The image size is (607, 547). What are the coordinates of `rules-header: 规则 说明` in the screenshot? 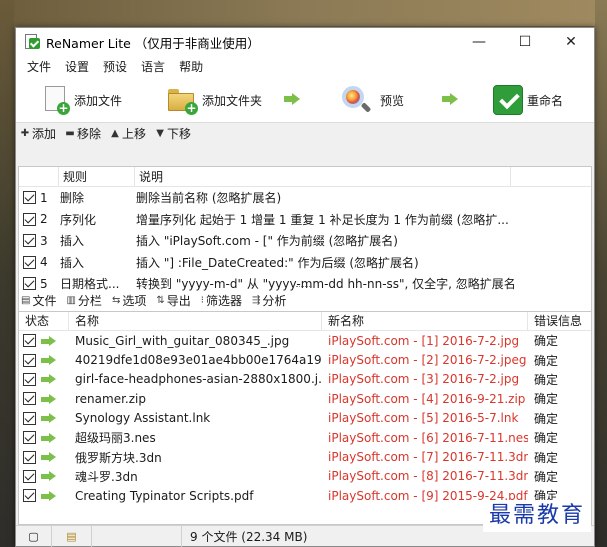 It's located at (305, 176).